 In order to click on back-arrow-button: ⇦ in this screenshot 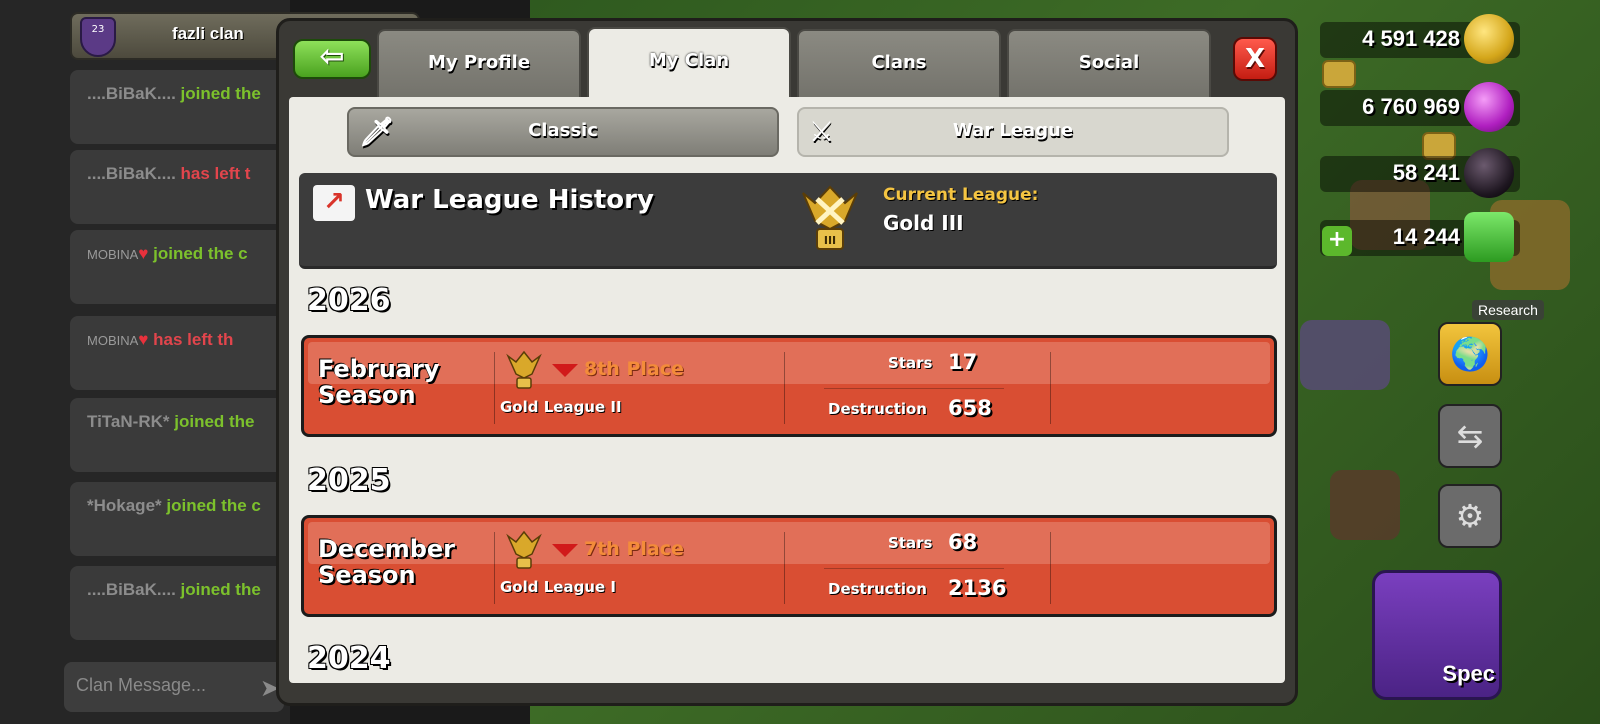, I will do `click(332, 59)`.